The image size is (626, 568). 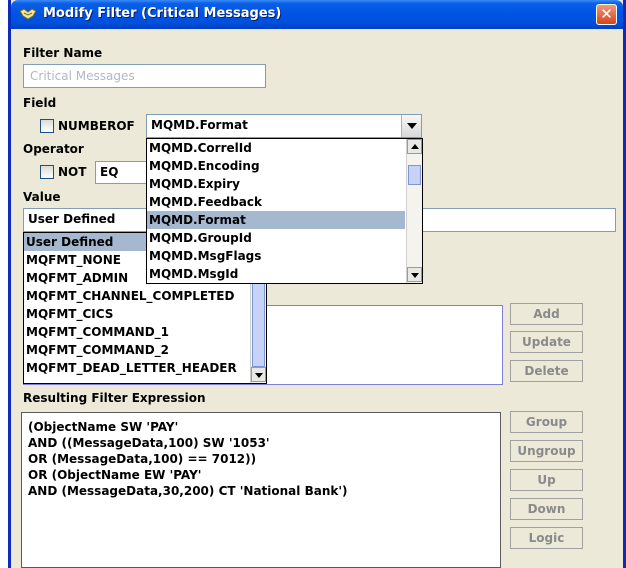 I want to click on resulting-expression-label: Resulting Filter Expression, so click(x=114, y=398).